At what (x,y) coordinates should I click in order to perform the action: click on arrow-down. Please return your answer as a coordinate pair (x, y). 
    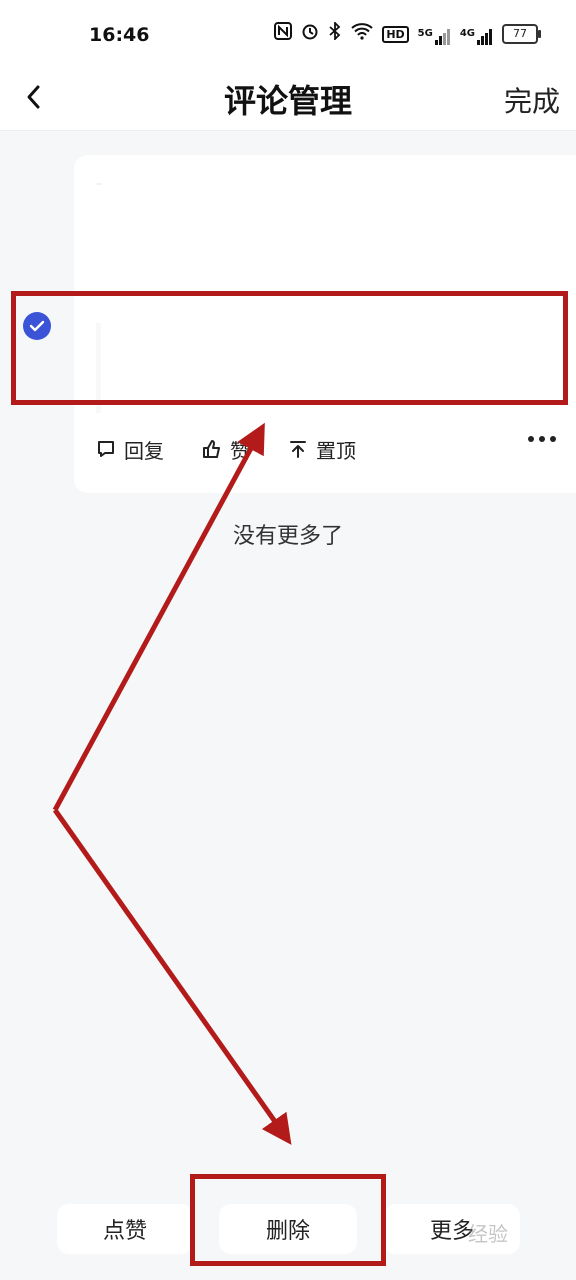
    Looking at the image, I should click on (172, 976).